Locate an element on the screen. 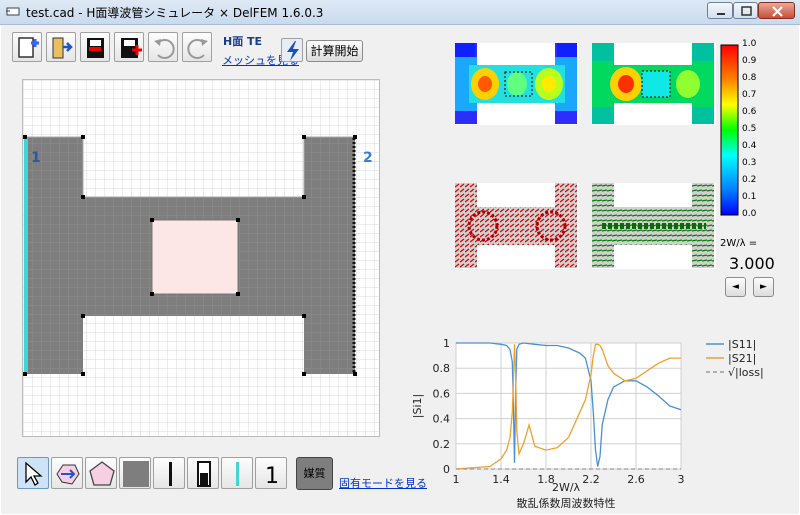 Image resolution: width=800 pixels, height=515 pixels. frequency-label: 2W/λ = is located at coordinates (739, 243).